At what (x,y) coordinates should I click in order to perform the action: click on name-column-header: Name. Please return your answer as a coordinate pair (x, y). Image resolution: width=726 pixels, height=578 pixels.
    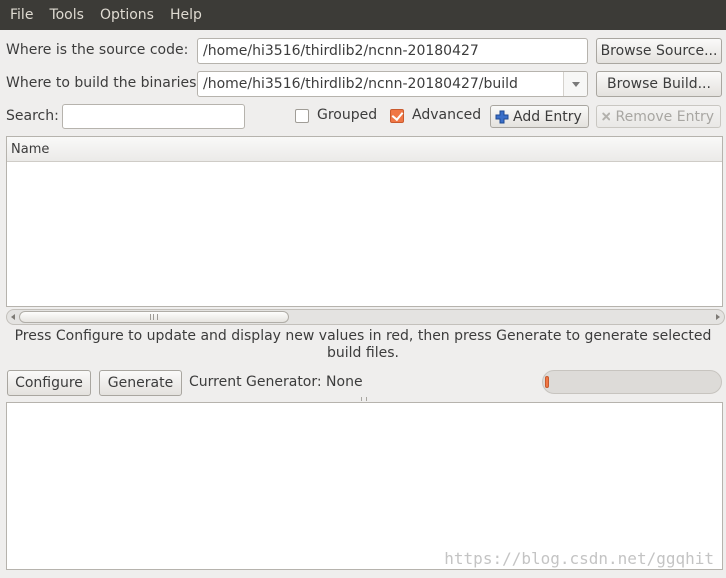
    Looking at the image, I should click on (364, 149).